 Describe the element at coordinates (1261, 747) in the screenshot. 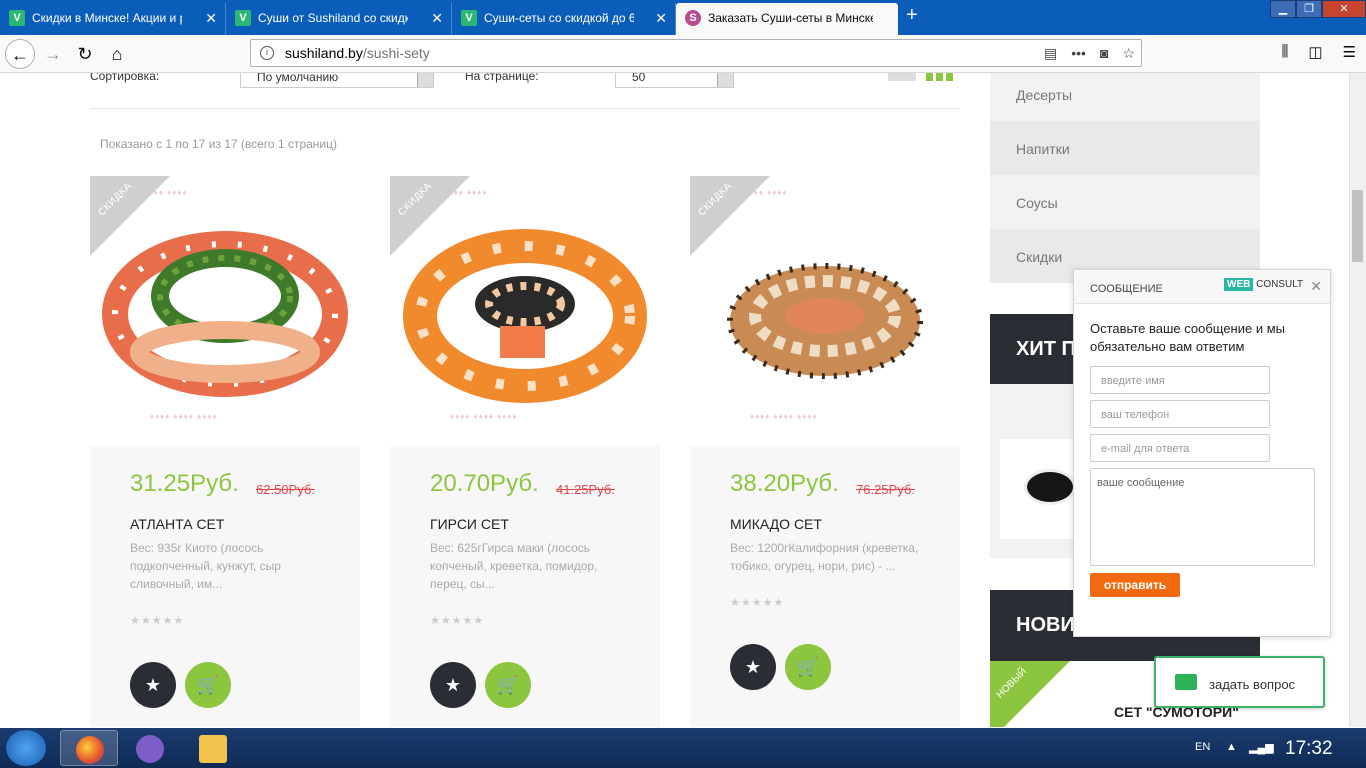

I see `network-signal-icon: ▂▄▆` at that location.